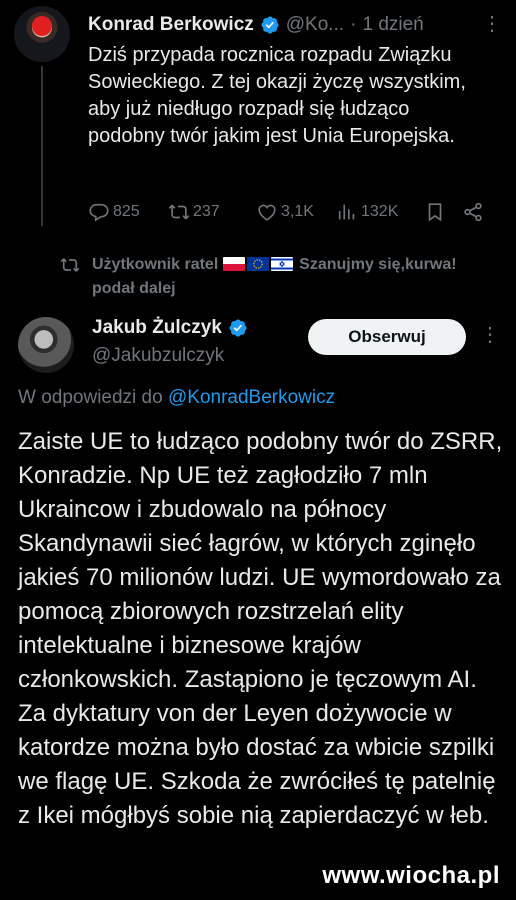  What do you see at coordinates (157, 328) in the screenshot?
I see `author-name: Jakub Żulczyk` at bounding box center [157, 328].